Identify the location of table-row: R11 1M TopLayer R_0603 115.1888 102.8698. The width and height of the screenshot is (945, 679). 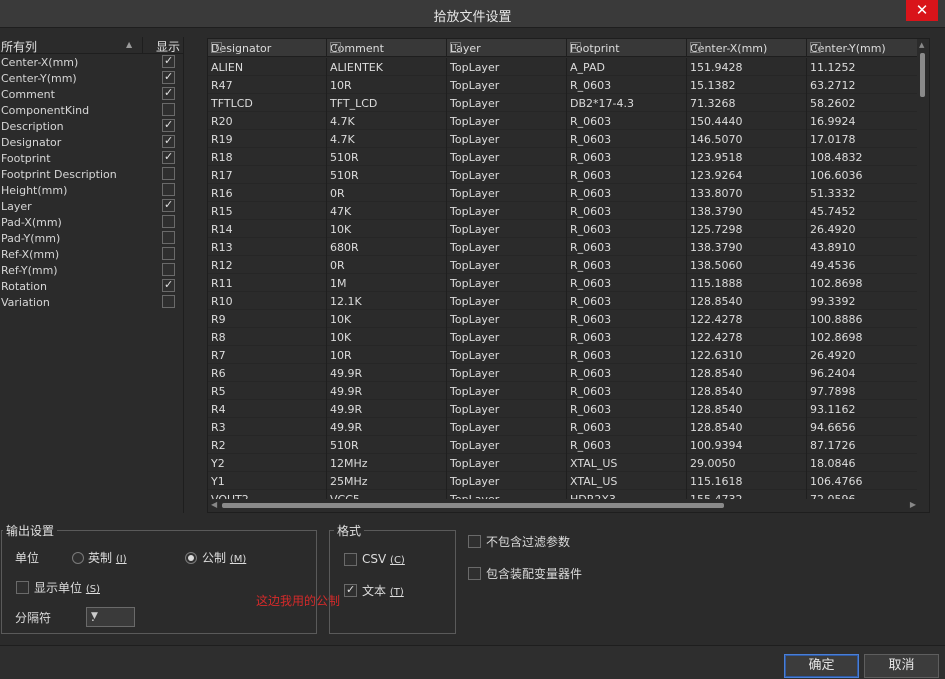
(563, 283).